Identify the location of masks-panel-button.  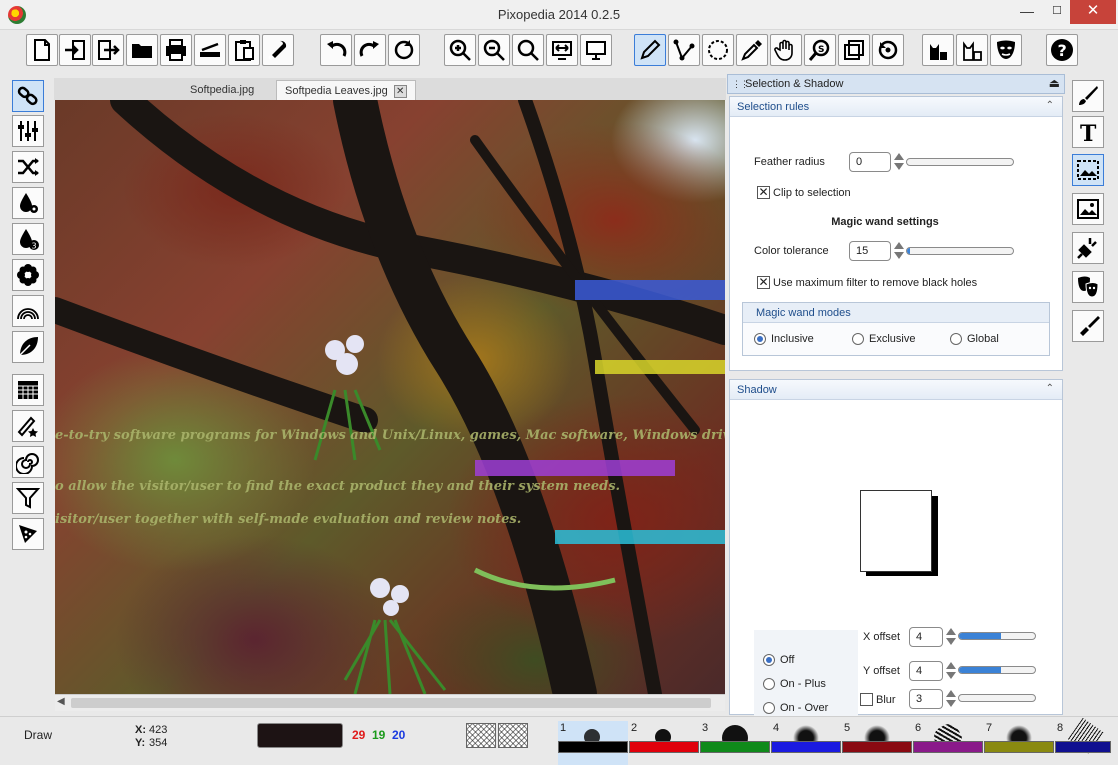
(1088, 287).